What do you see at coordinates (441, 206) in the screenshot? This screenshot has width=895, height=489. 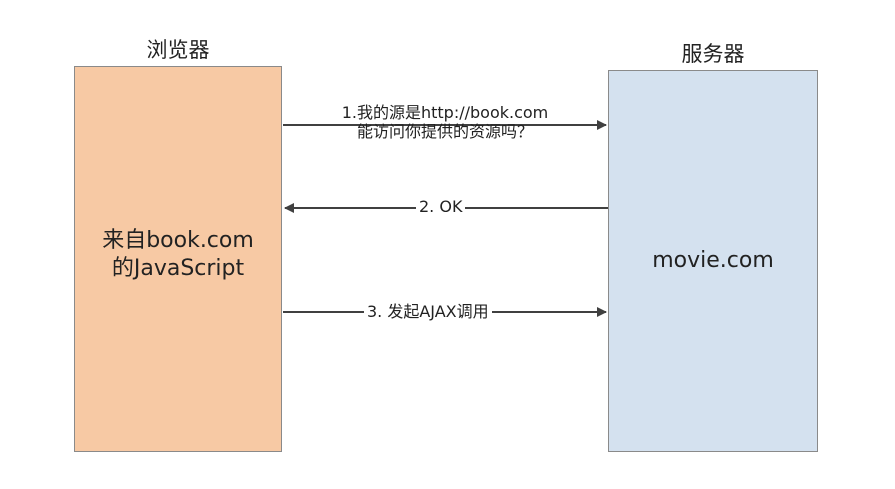 I see `message-2: 2. OK` at bounding box center [441, 206].